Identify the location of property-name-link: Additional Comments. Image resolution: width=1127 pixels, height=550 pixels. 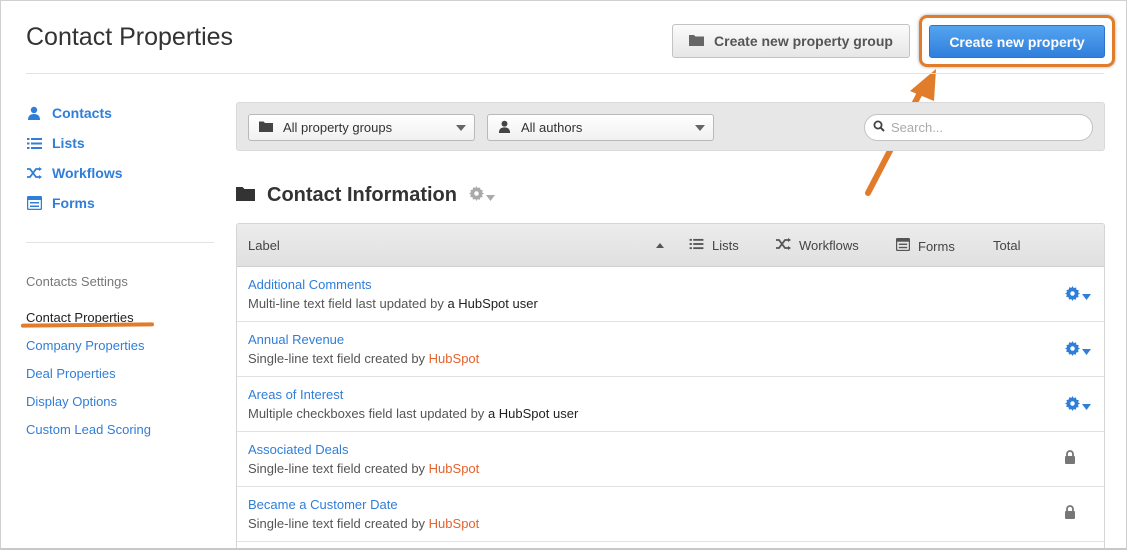
(310, 284).